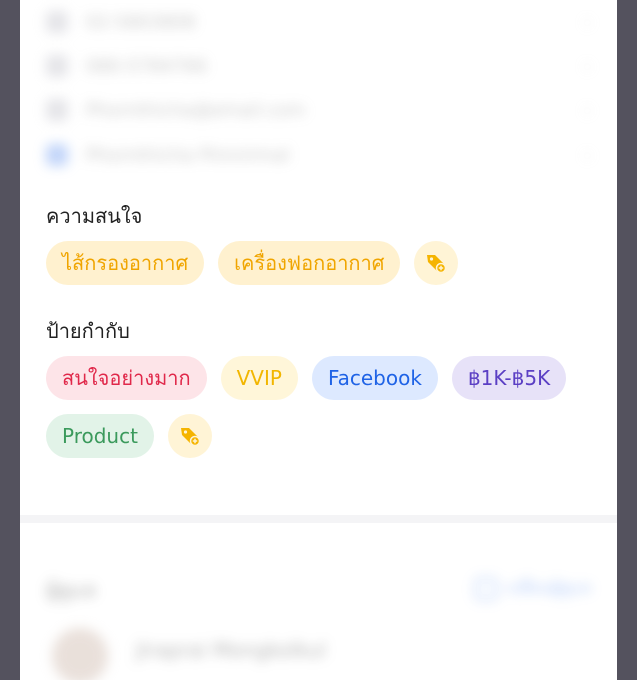  I want to click on tags-title: ป้ายกำกับ, so click(88, 331).